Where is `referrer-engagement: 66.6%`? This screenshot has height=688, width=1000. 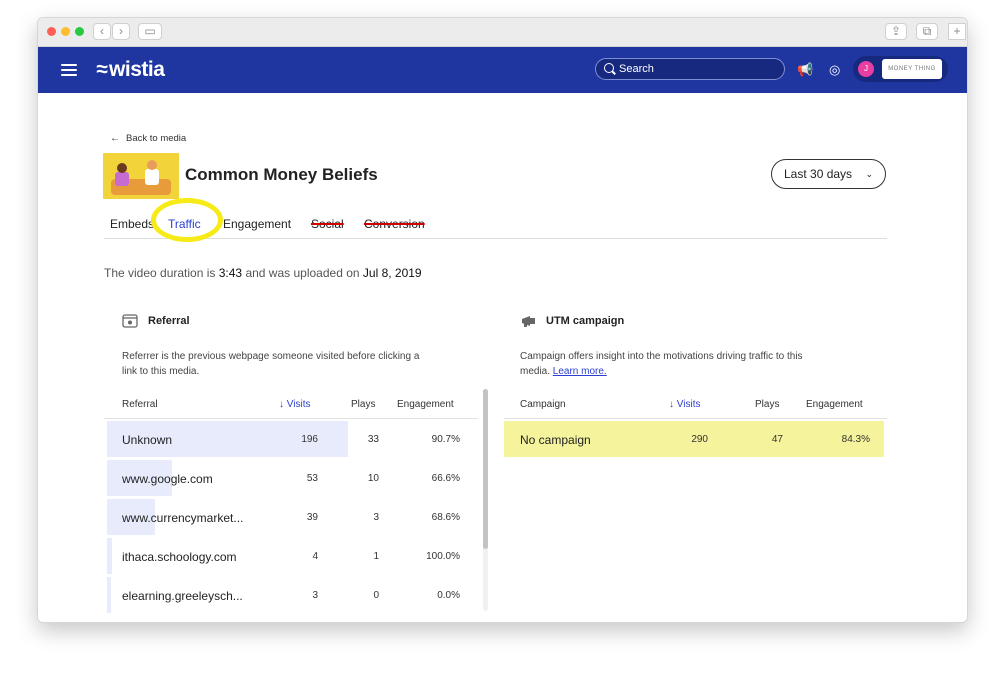
referrer-engagement: 66.6% is located at coordinates (445, 478).